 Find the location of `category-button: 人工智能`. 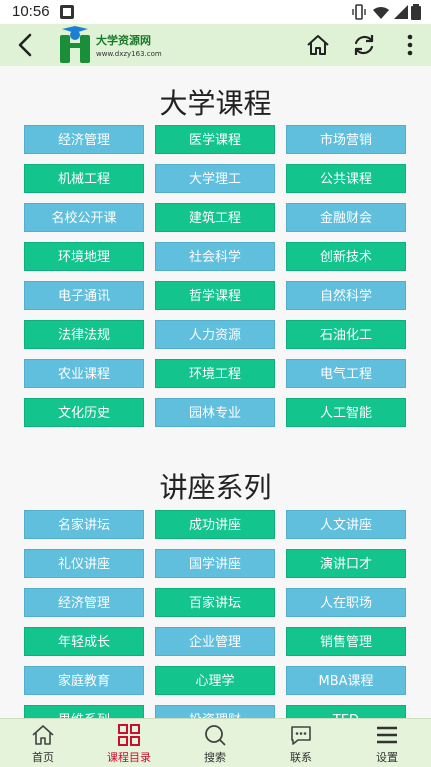

category-button: 人工智能 is located at coordinates (346, 412).